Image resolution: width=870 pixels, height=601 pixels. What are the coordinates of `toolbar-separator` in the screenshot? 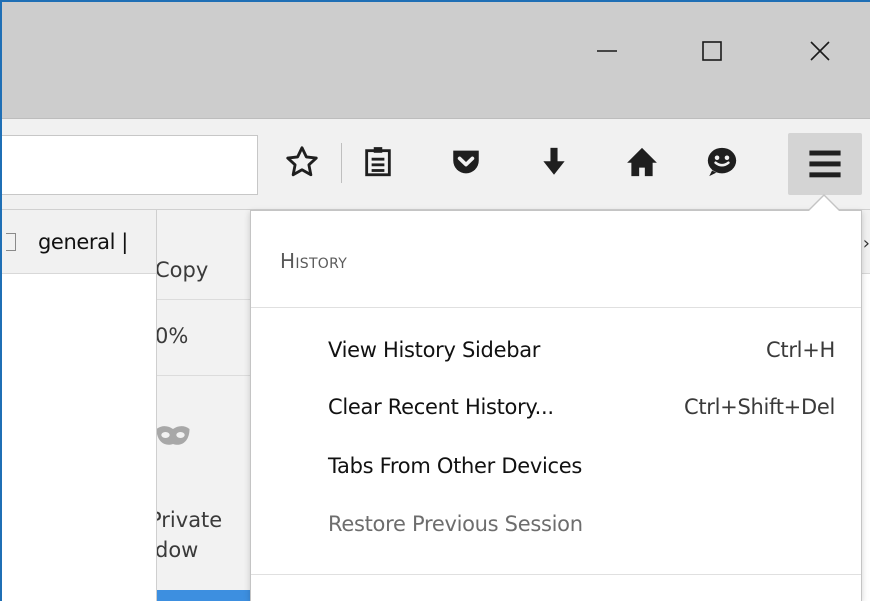 It's located at (341, 163).